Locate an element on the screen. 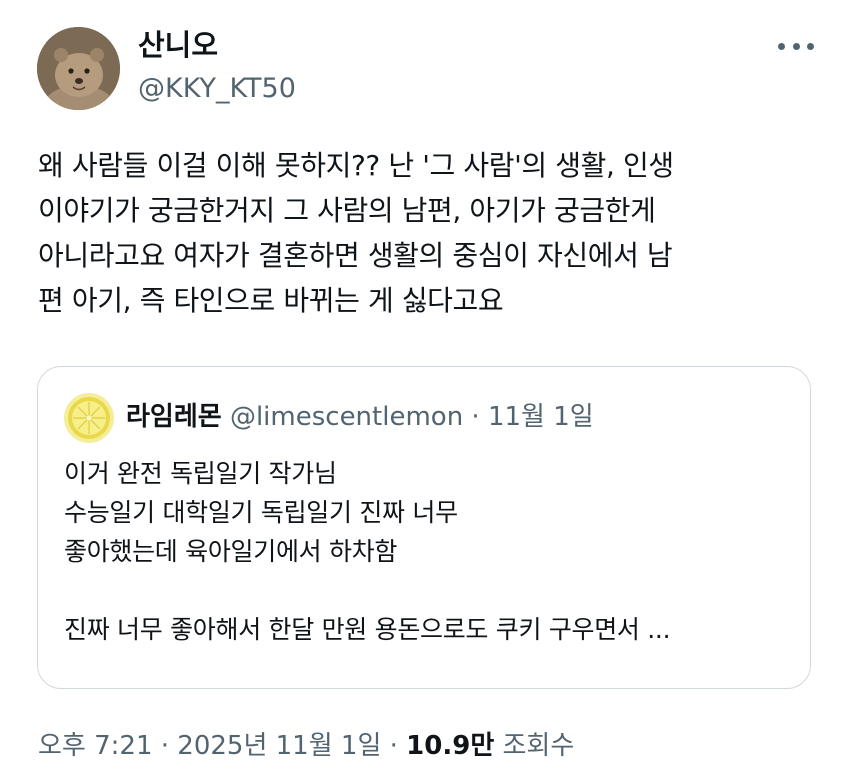 The image size is (850, 777). views-count: 10.9만 is located at coordinates (450, 746).